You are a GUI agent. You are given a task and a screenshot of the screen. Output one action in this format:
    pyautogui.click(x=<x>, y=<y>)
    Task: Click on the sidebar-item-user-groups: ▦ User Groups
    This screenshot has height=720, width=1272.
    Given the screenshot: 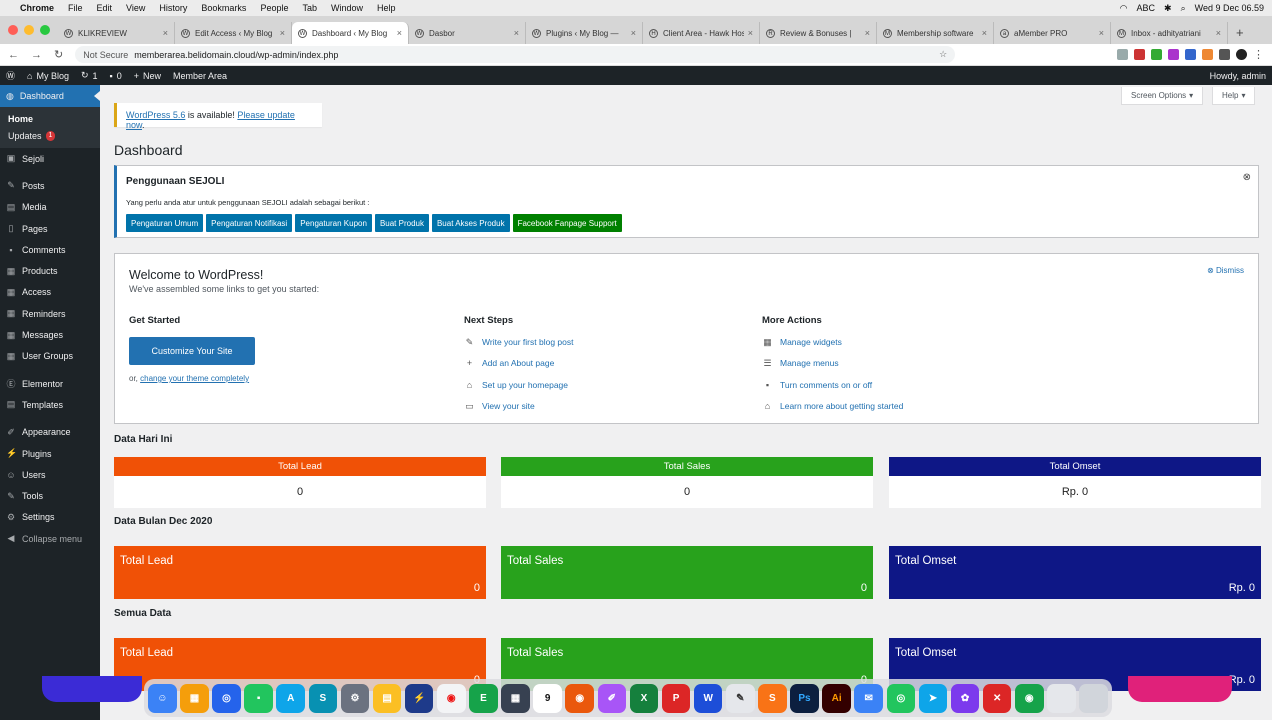 What is the action you would take?
    pyautogui.click(x=50, y=356)
    